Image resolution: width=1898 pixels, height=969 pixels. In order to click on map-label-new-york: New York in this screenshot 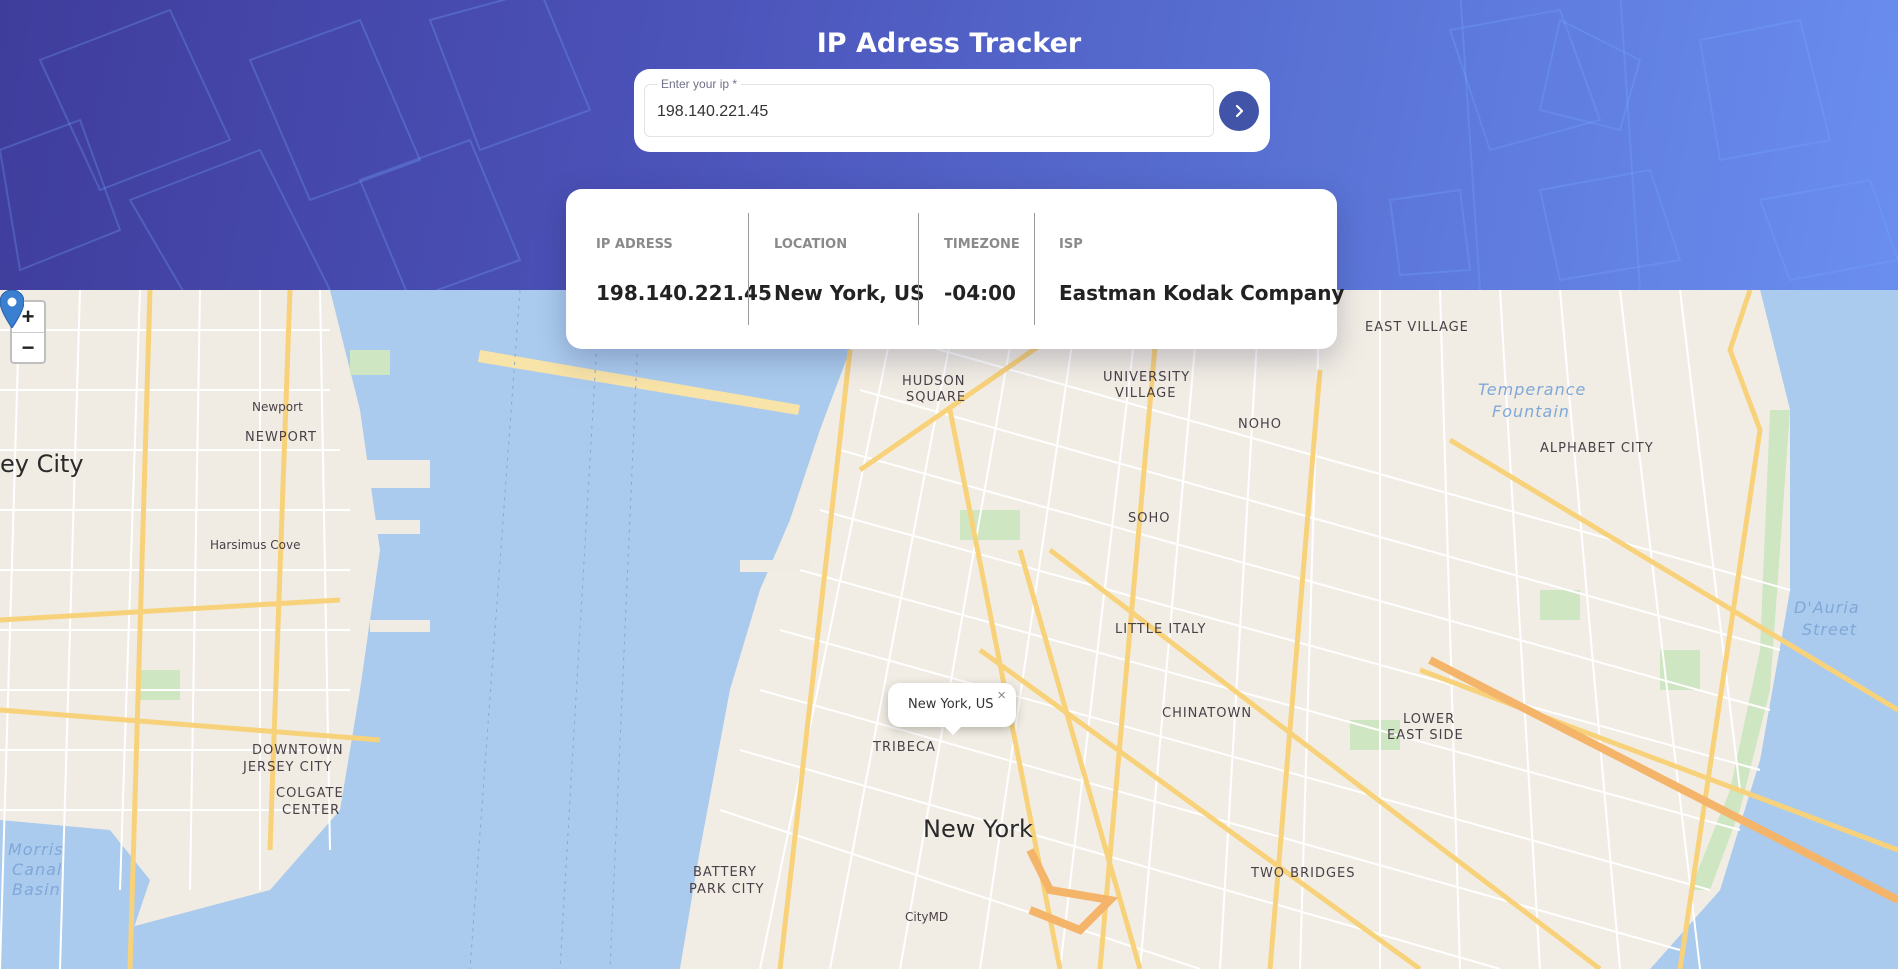, I will do `click(978, 829)`.